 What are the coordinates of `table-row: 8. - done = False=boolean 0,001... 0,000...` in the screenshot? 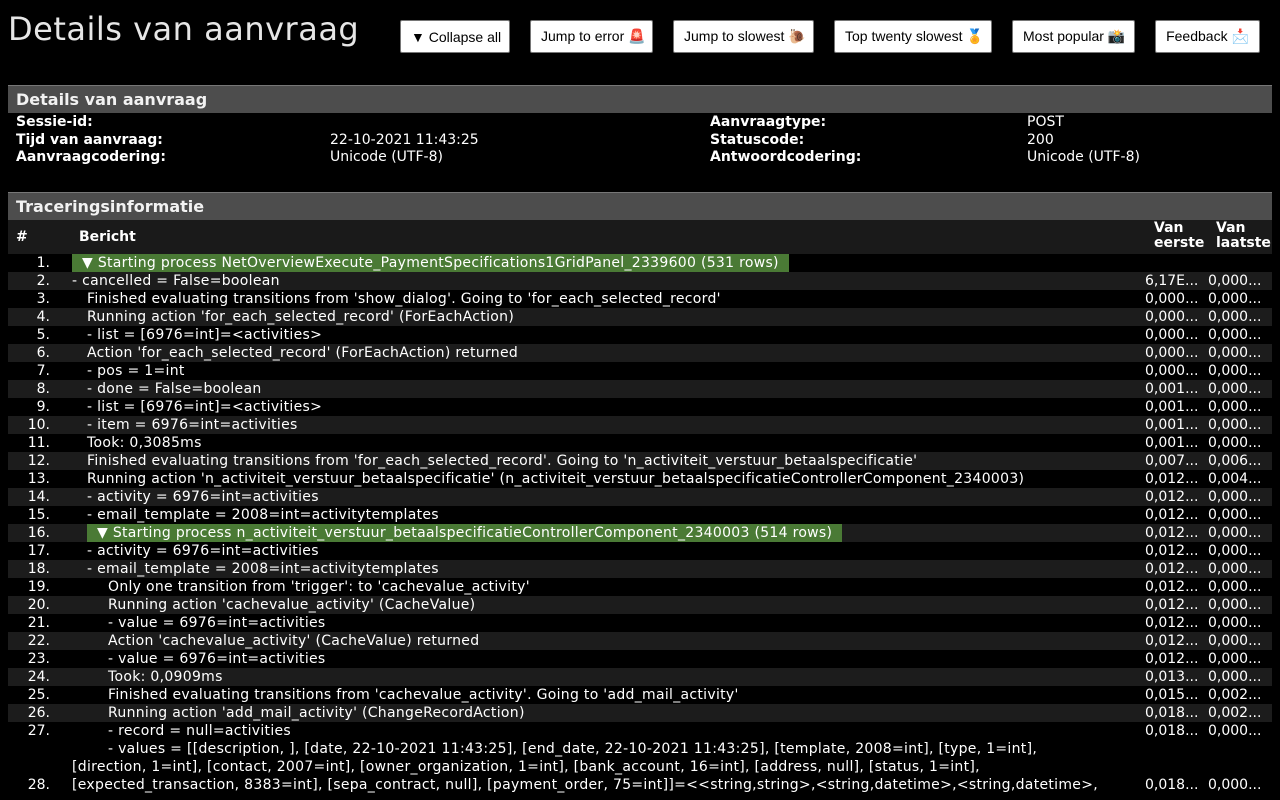 It's located at (640, 389).